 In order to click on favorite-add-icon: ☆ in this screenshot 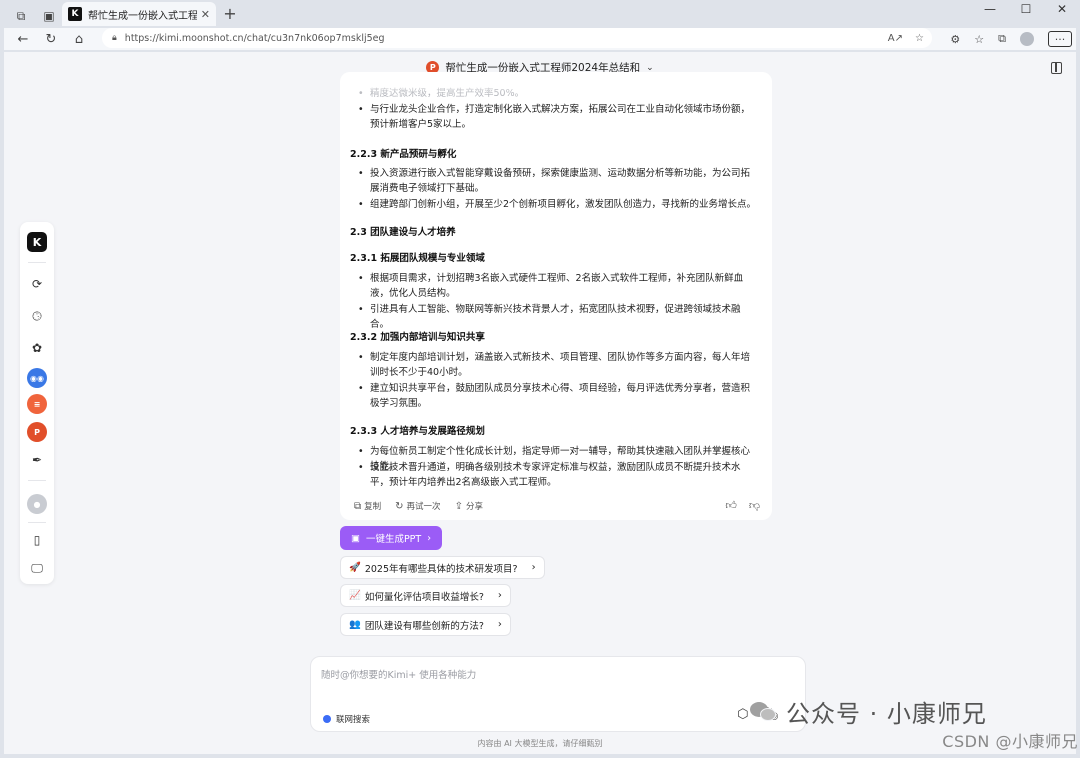, I will do `click(919, 38)`.